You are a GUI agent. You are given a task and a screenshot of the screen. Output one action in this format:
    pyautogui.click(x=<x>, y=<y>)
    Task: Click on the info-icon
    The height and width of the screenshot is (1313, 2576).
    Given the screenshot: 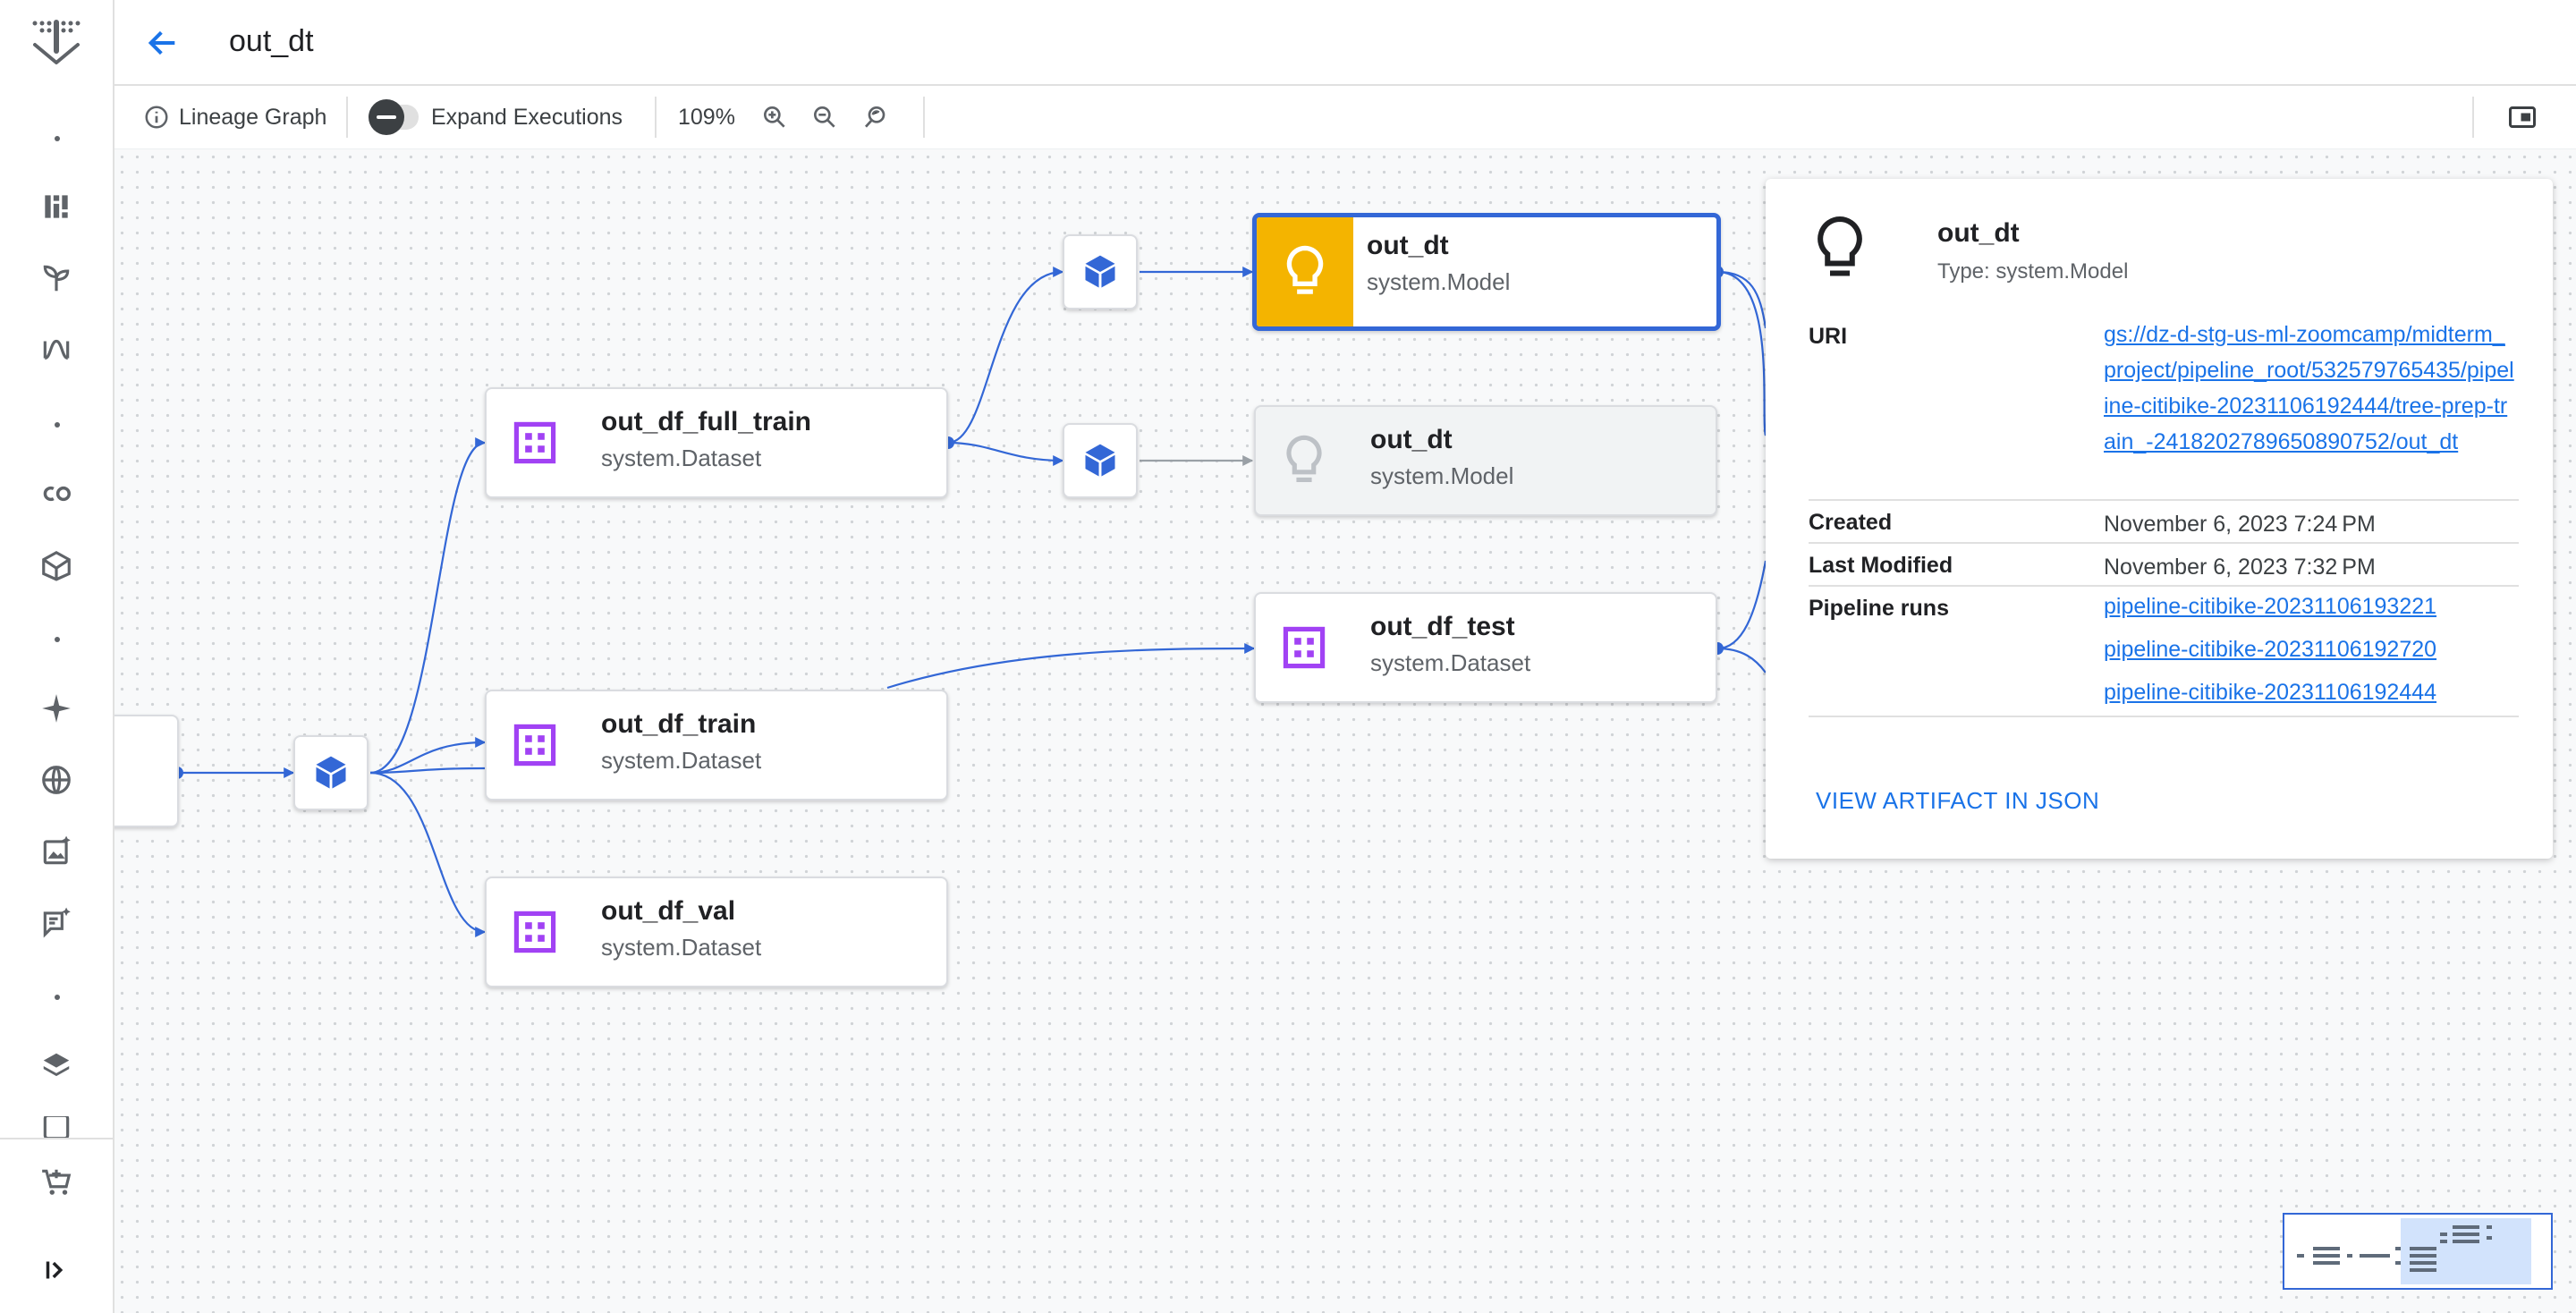 What is the action you would take?
    pyautogui.click(x=156, y=117)
    